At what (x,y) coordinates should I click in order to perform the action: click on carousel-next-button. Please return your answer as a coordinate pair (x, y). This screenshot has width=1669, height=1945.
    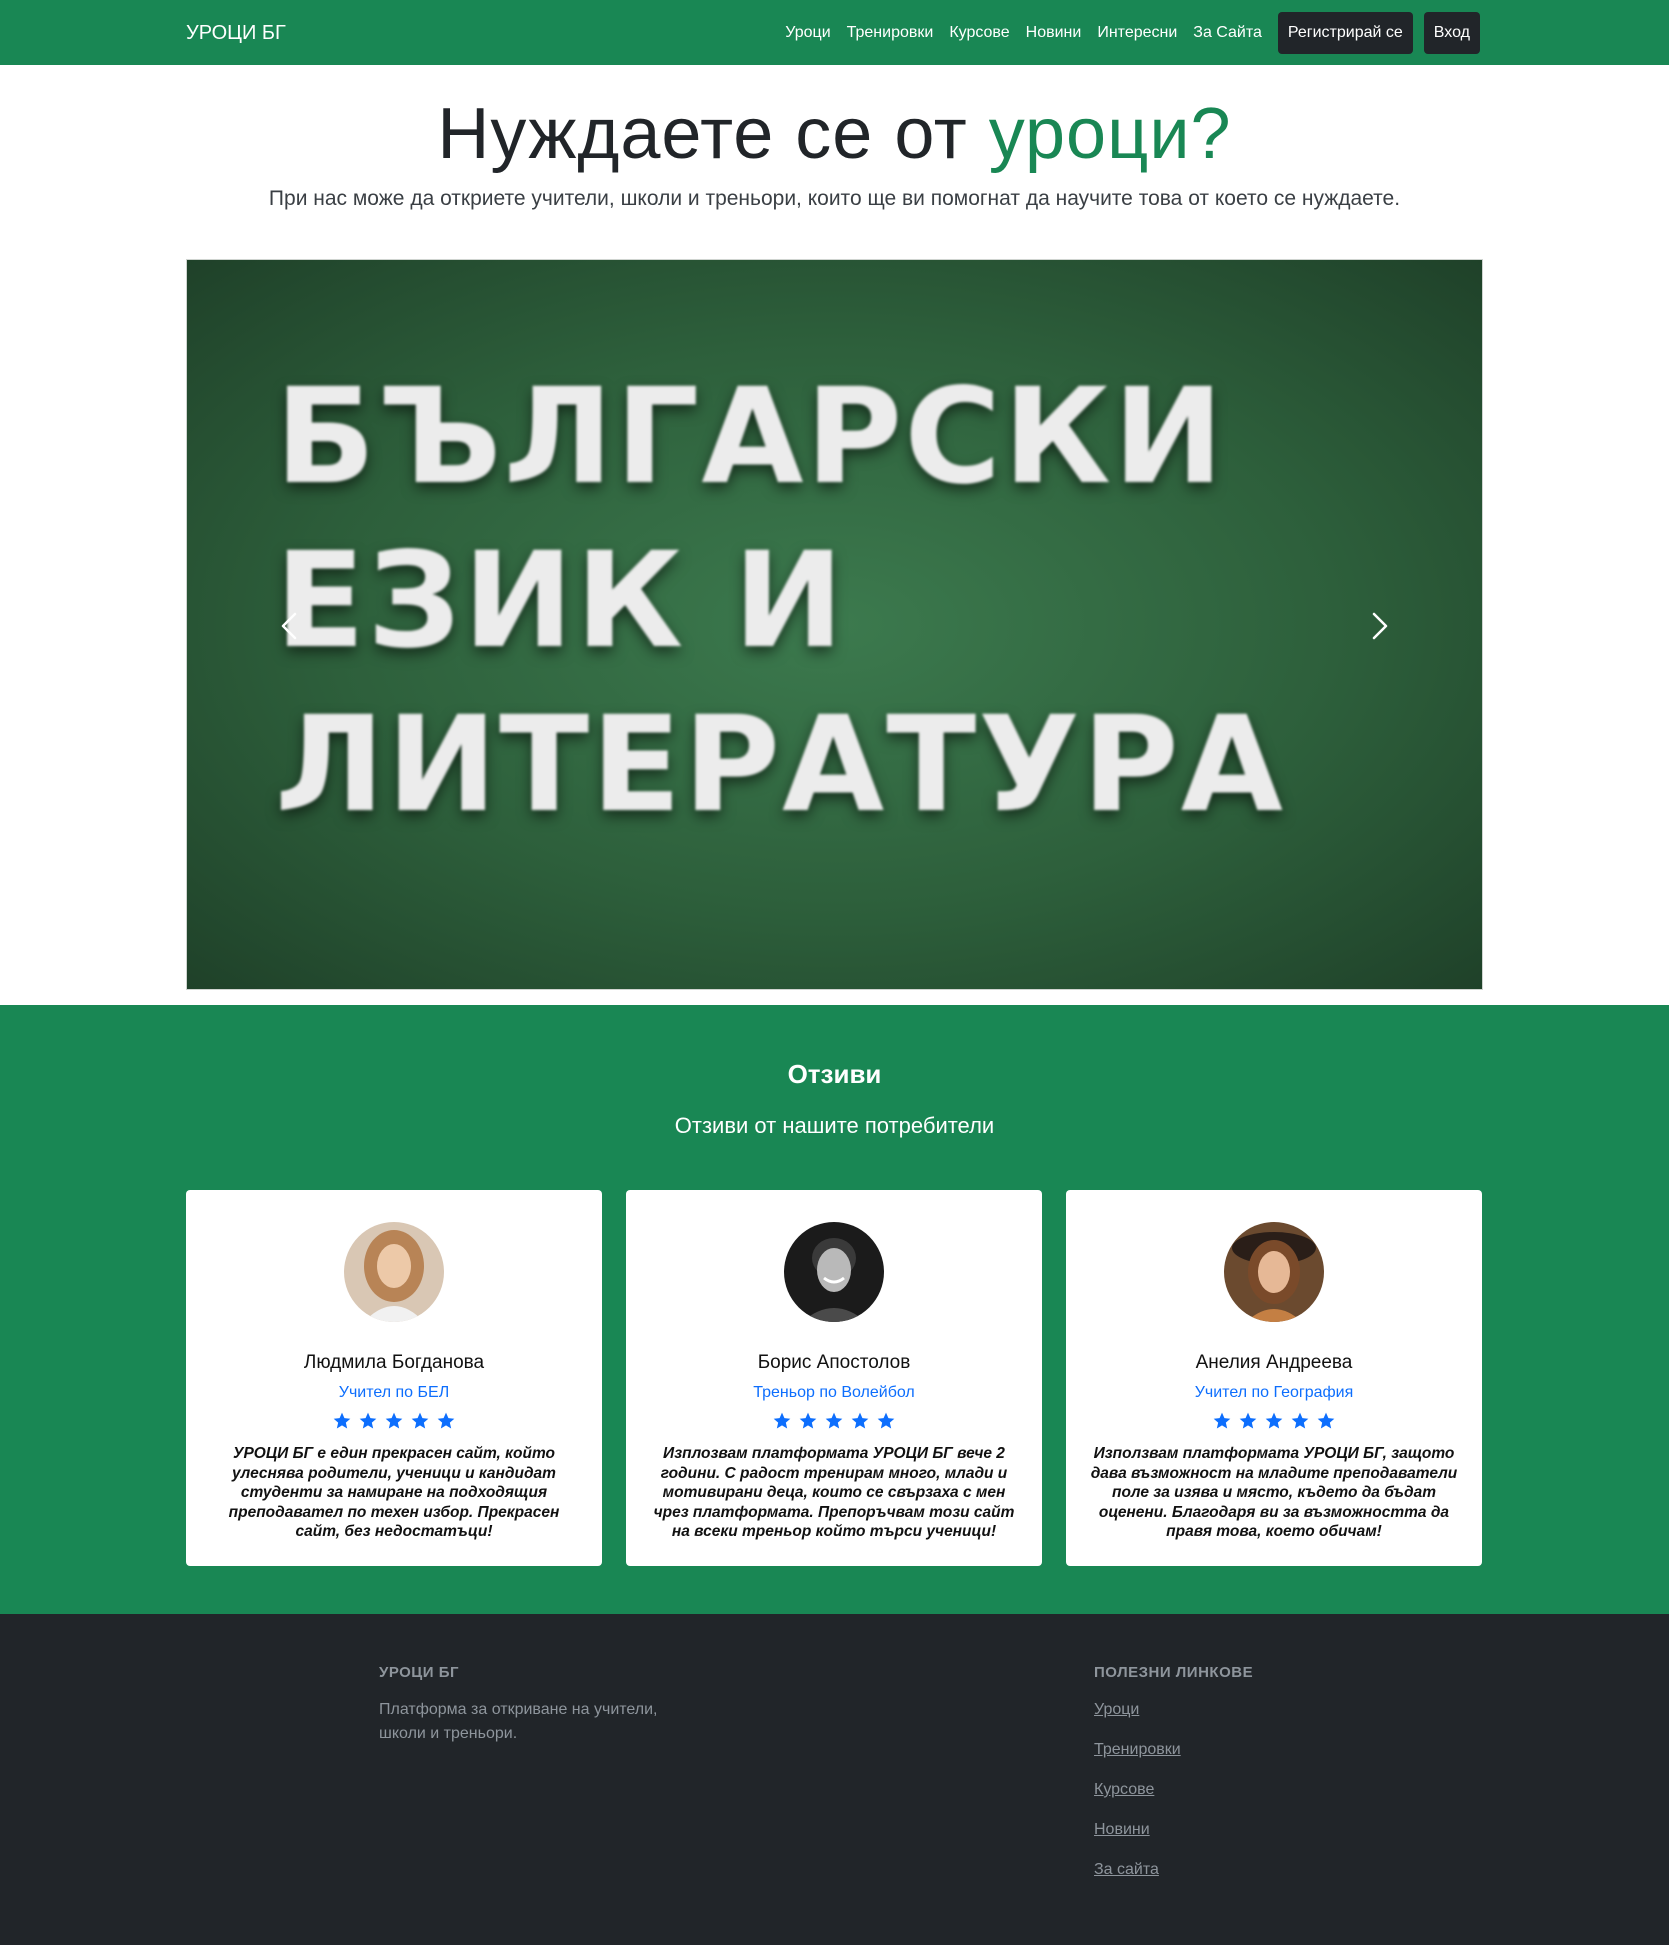
    Looking at the image, I should click on (1380, 626).